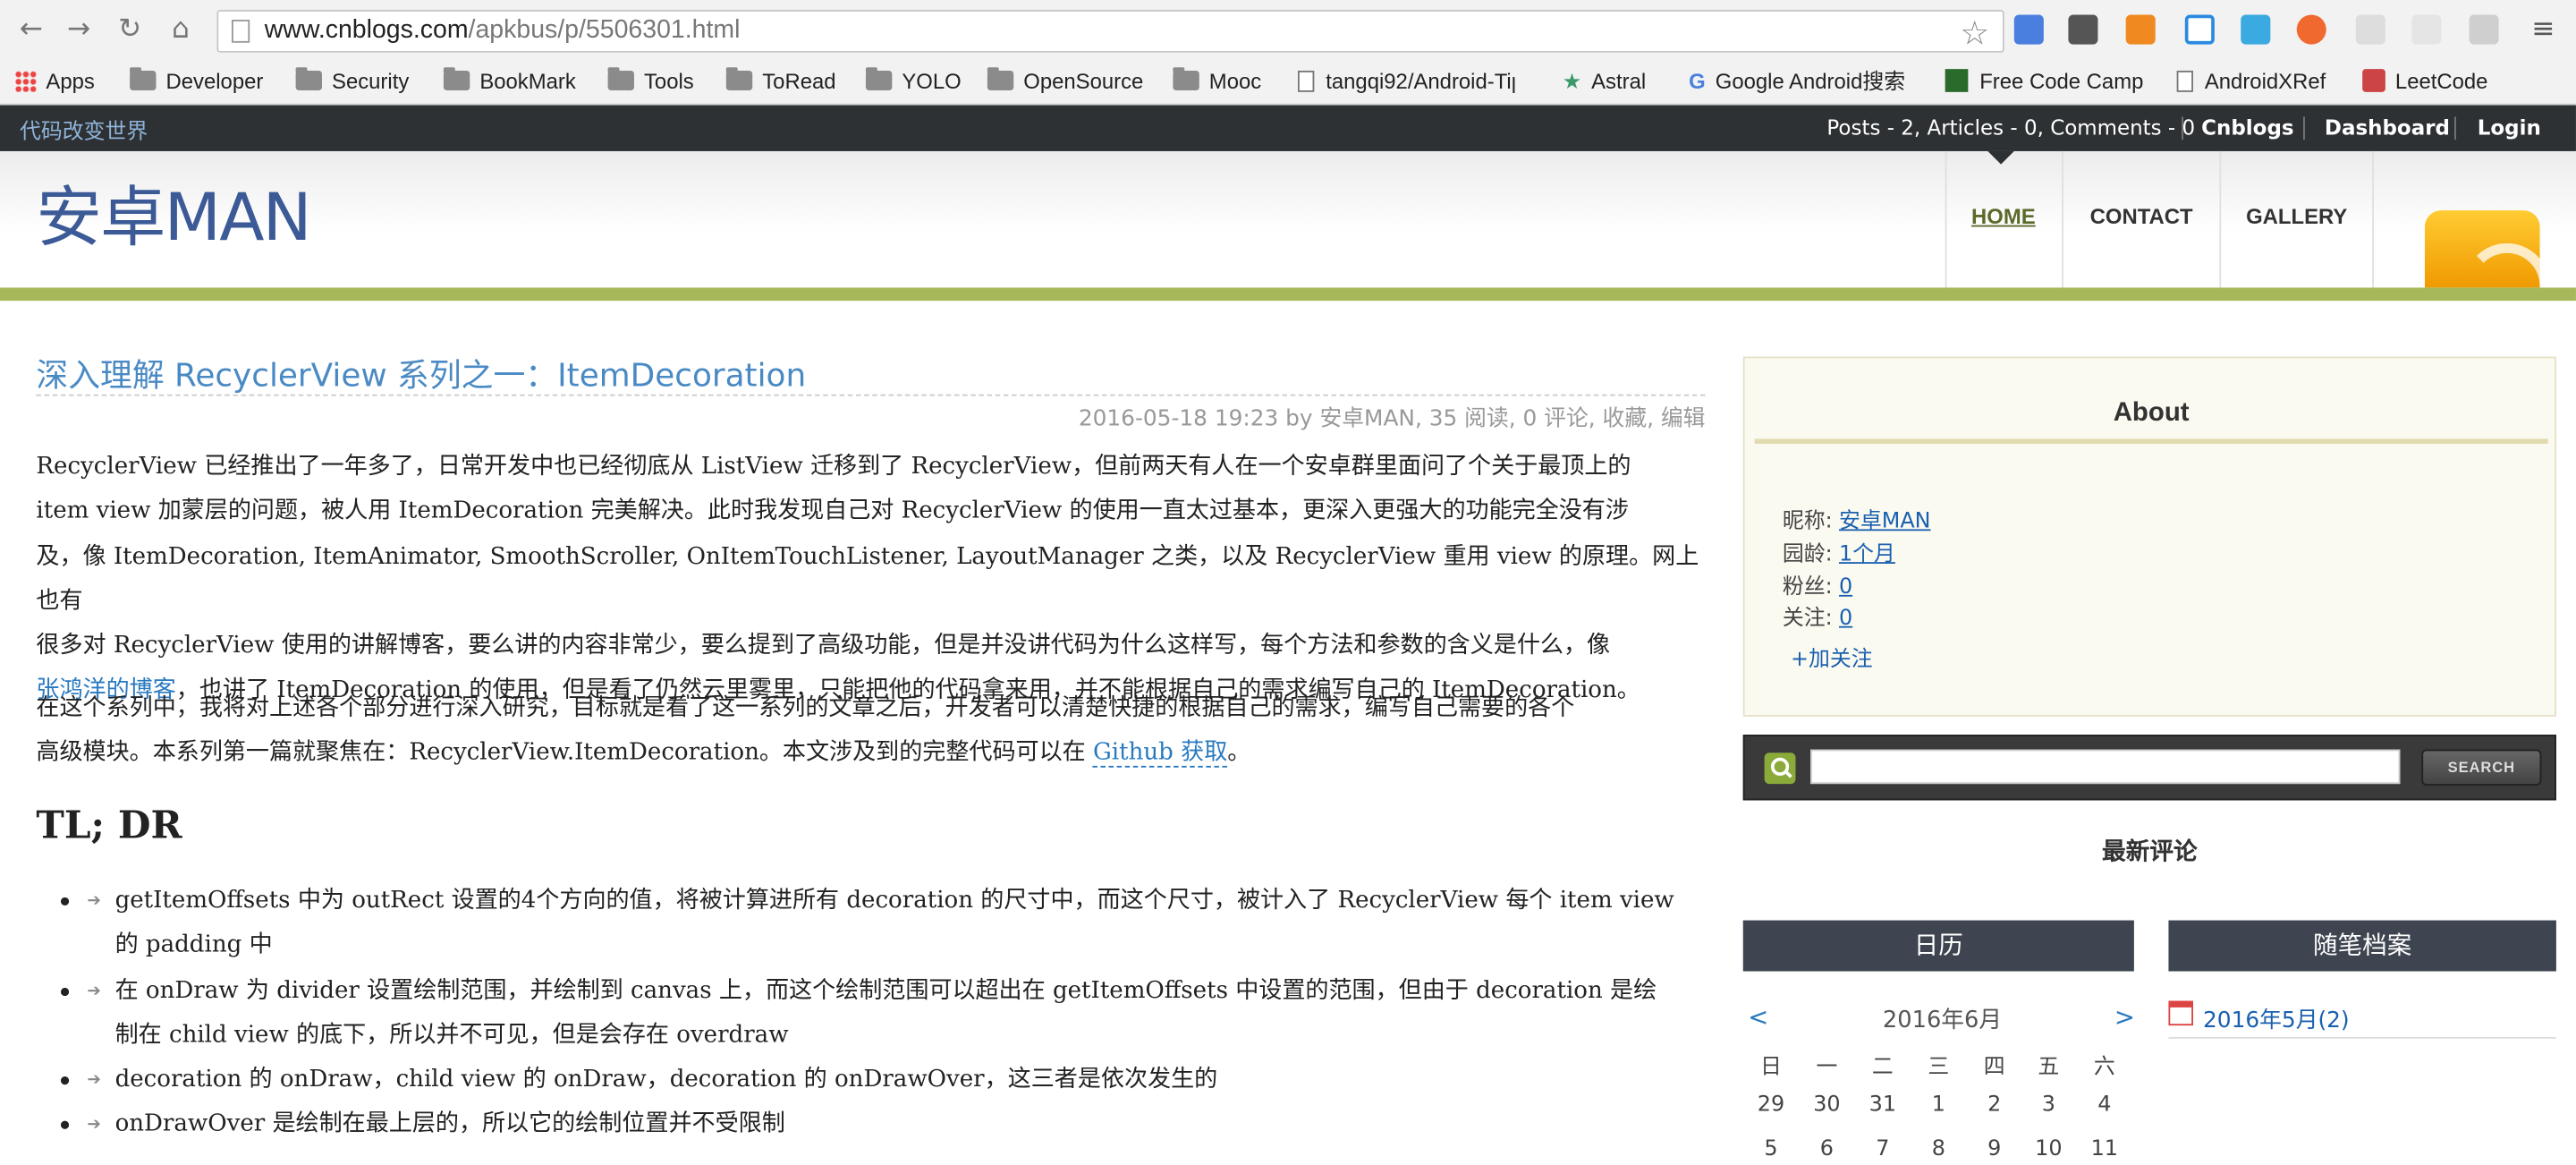  What do you see at coordinates (2481, 767) in the screenshot?
I see `search-button: SEARCH` at bounding box center [2481, 767].